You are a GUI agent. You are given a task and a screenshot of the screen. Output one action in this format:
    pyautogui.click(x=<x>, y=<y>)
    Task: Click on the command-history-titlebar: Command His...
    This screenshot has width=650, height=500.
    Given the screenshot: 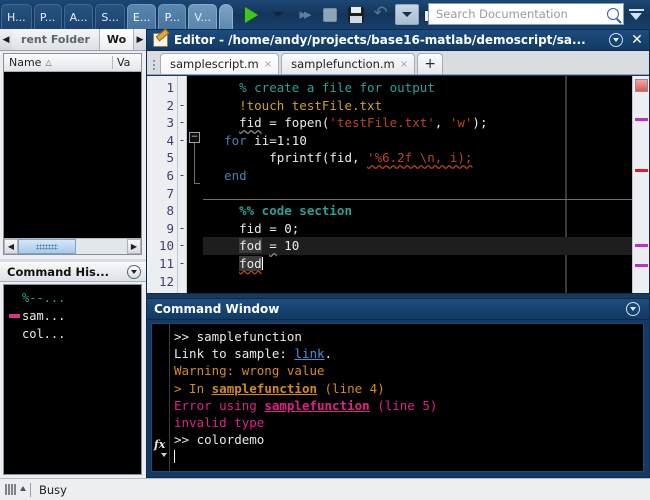 What is the action you would take?
    pyautogui.click(x=73, y=272)
    